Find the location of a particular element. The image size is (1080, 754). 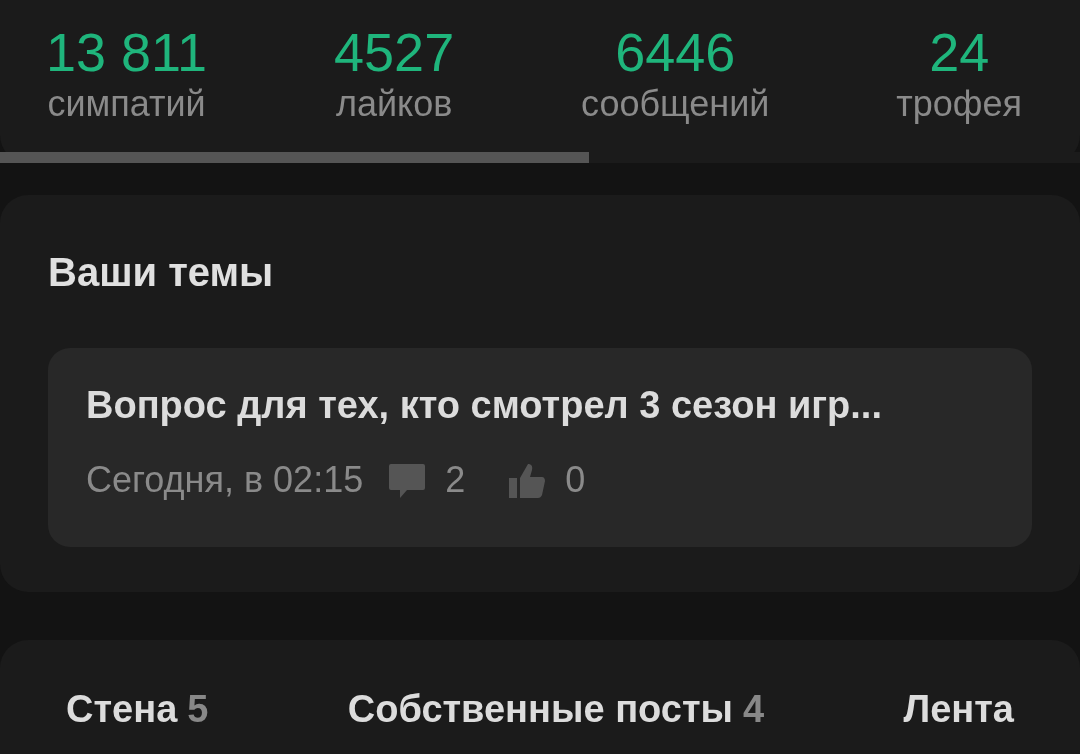

stat-value: 6446 is located at coordinates (675, 52).